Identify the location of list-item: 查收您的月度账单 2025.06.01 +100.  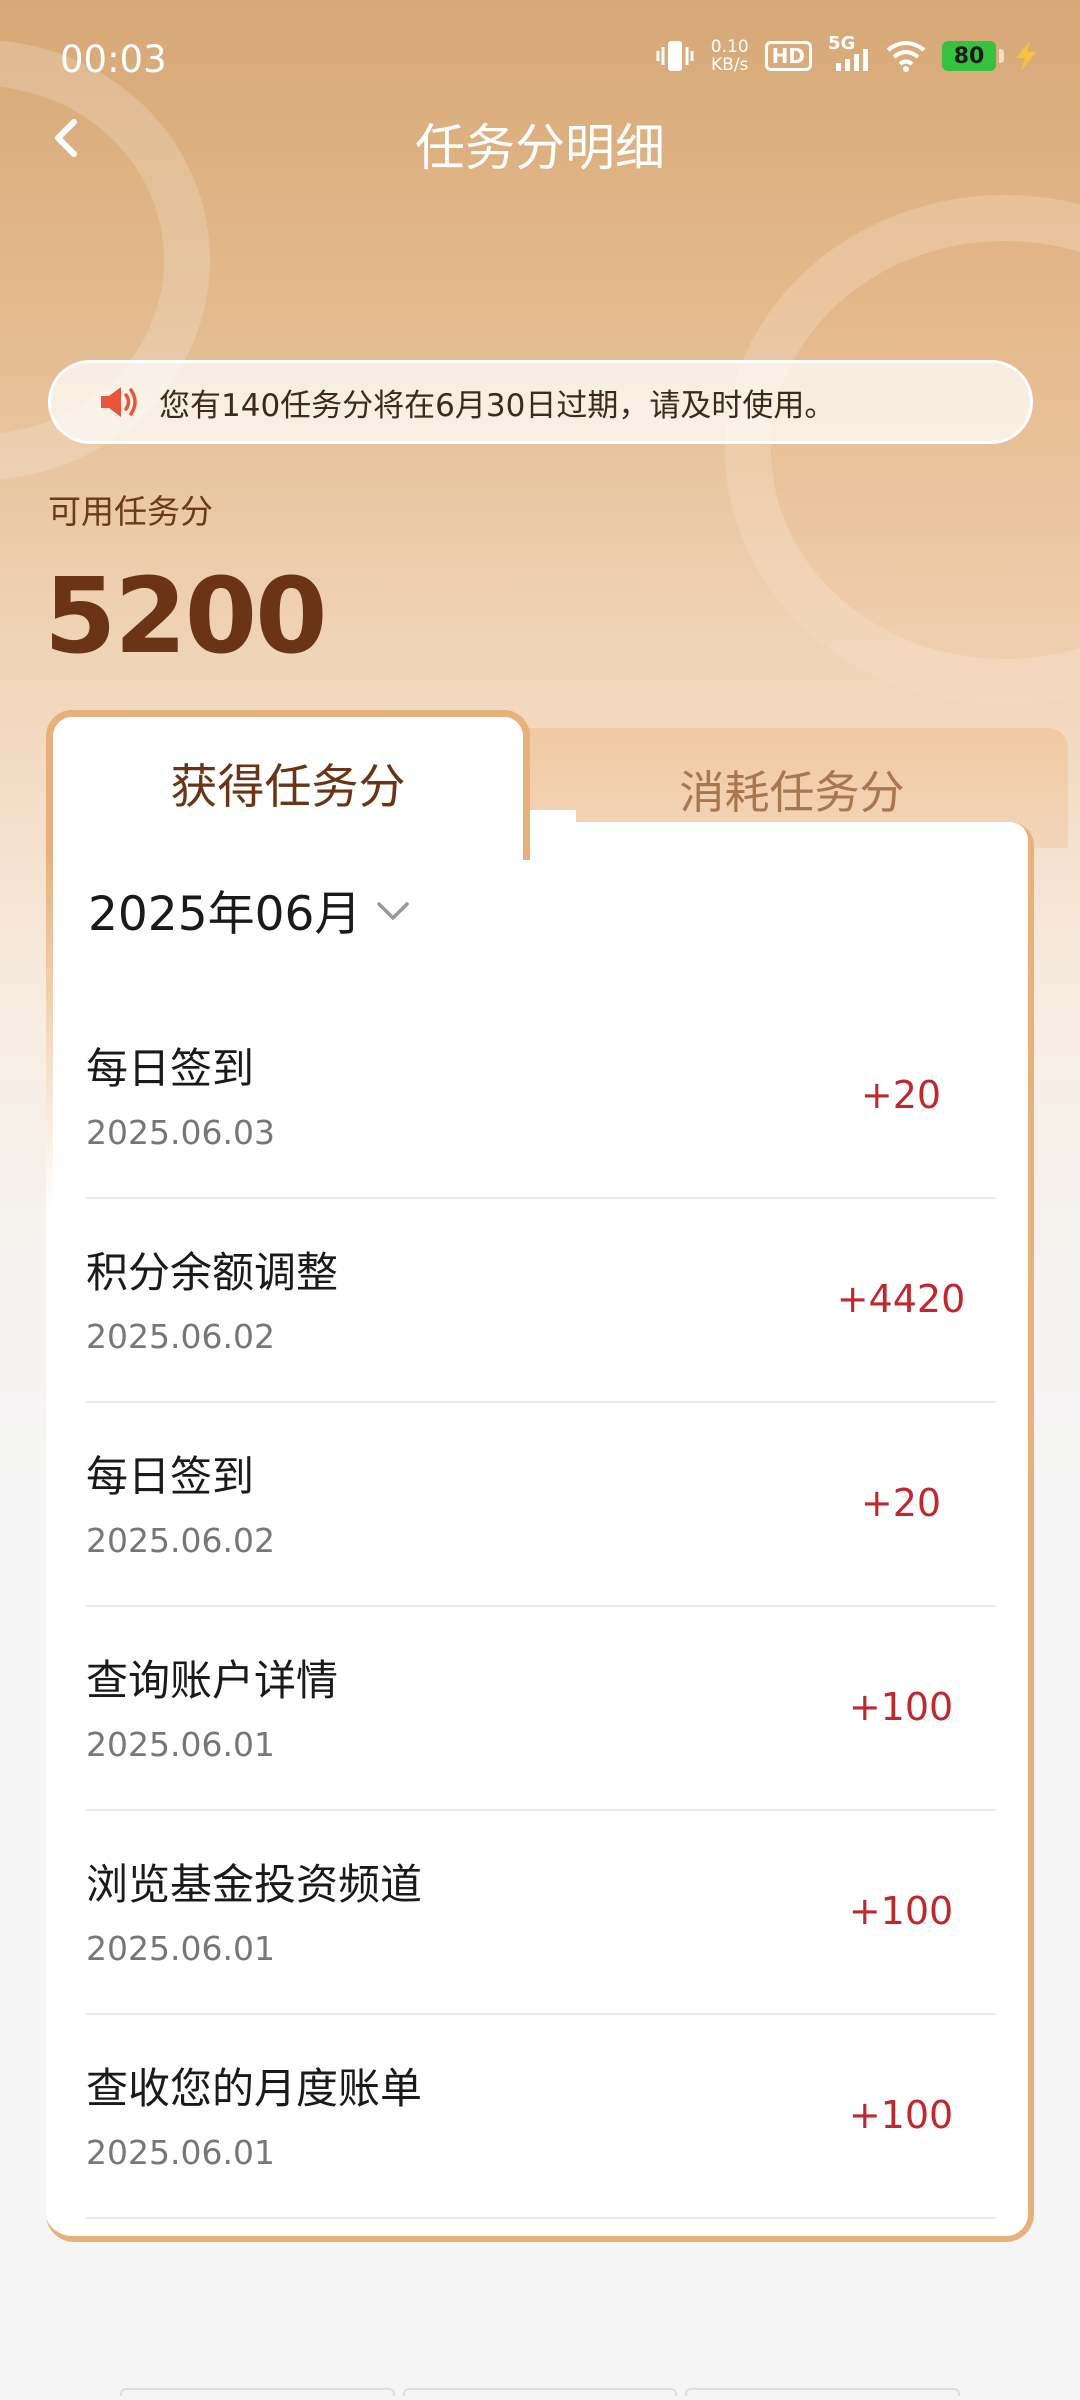
(541, 2117).